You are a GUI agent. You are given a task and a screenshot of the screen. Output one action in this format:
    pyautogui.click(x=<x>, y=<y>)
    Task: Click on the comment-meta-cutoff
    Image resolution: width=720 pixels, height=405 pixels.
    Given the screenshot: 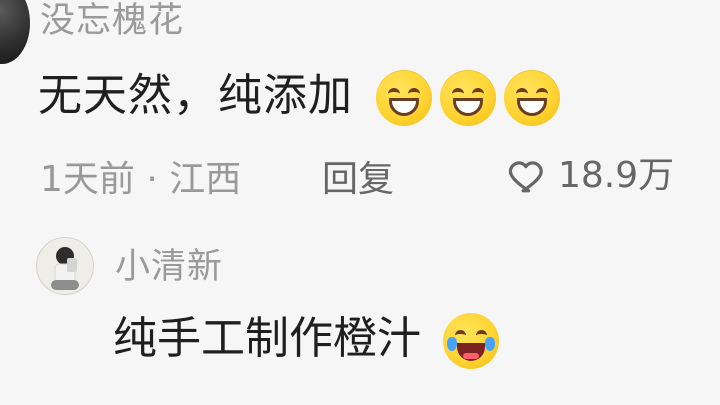 What is the action you would take?
    pyautogui.click(x=420, y=397)
    